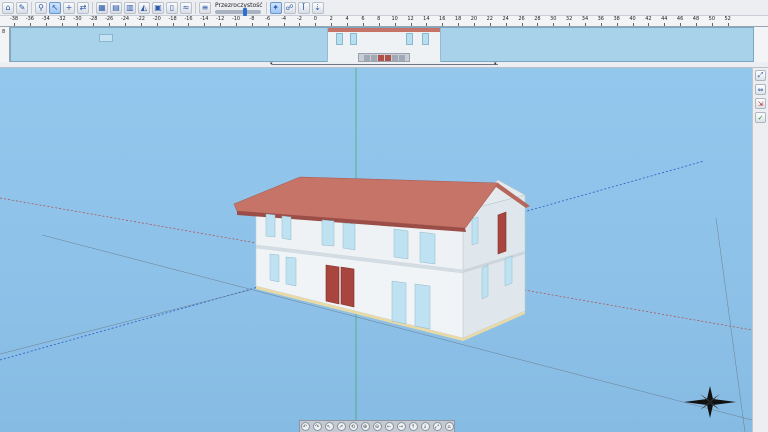  Describe the element at coordinates (425, 39) in the screenshot. I see `elevation-window` at that location.